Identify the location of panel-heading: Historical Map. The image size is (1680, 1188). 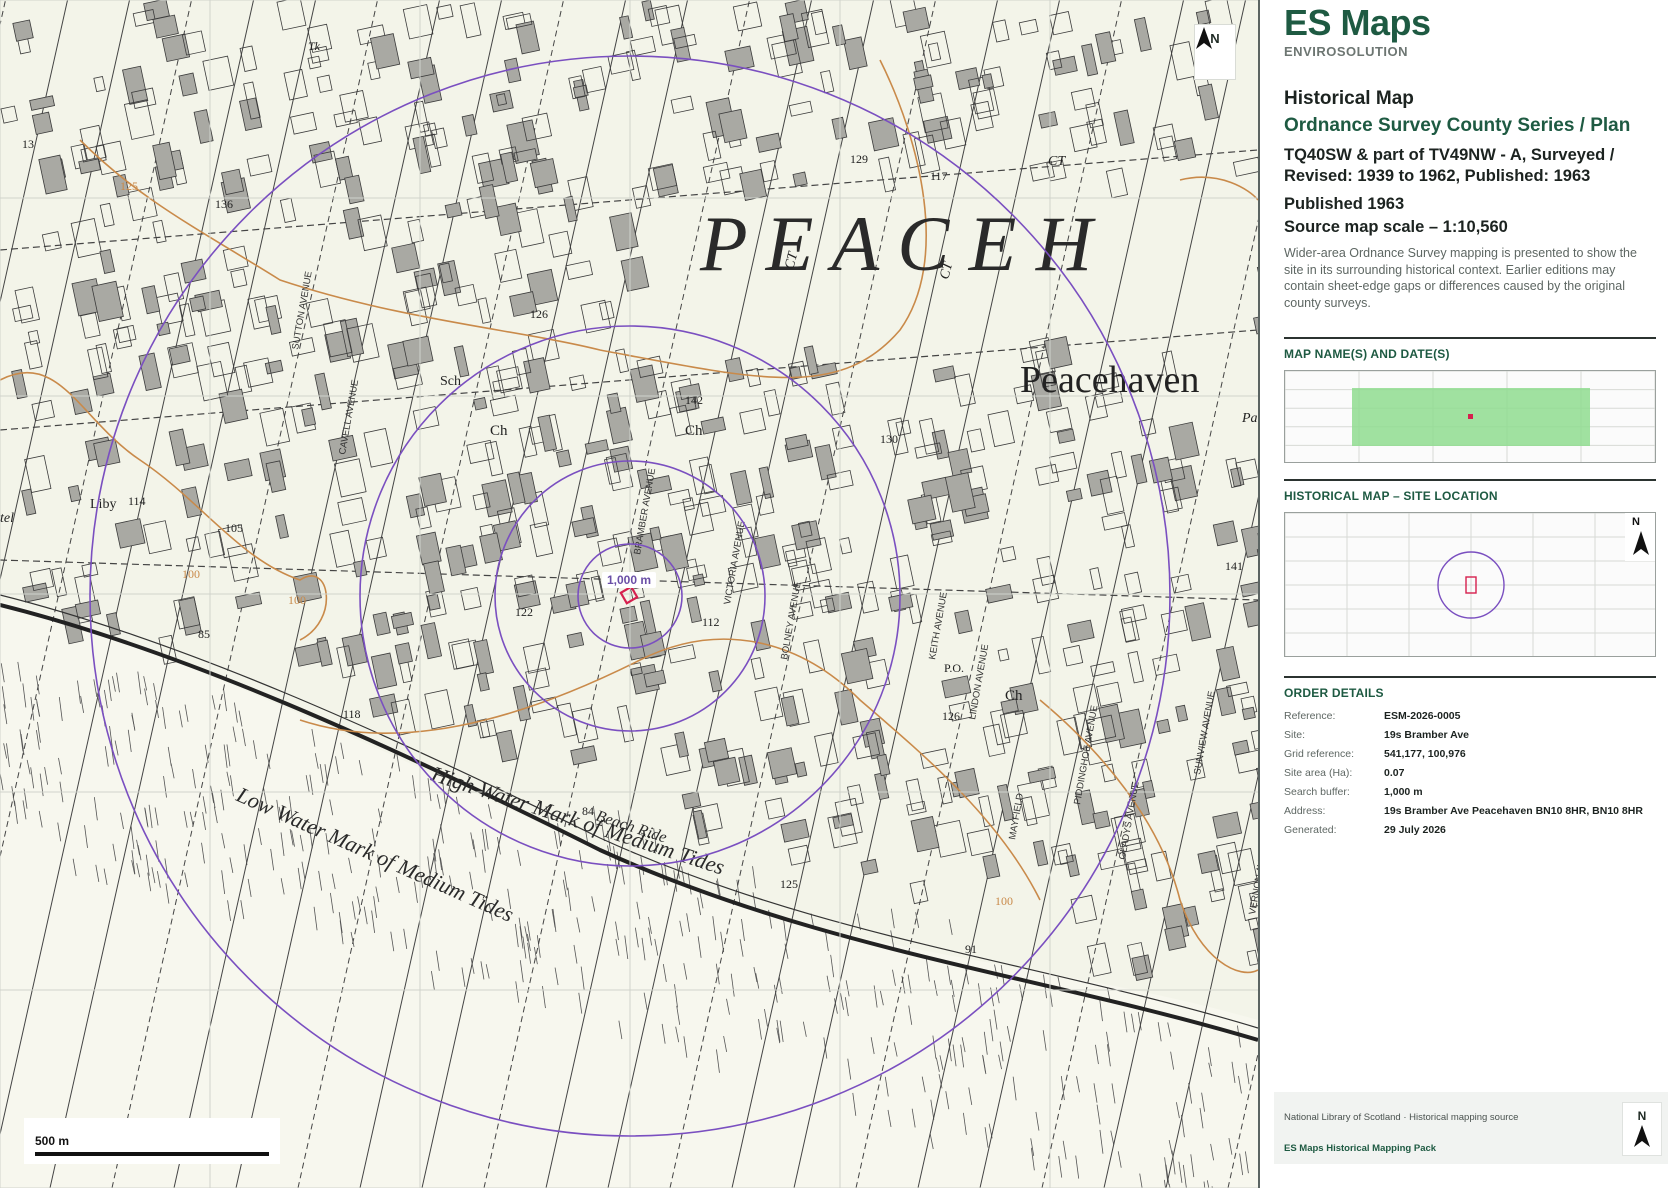
(1349, 98).